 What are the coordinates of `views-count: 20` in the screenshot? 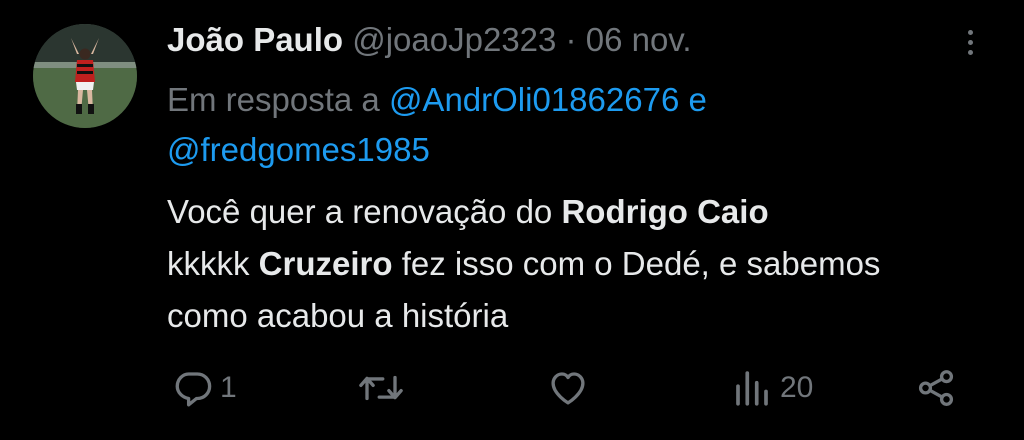 It's located at (797, 387).